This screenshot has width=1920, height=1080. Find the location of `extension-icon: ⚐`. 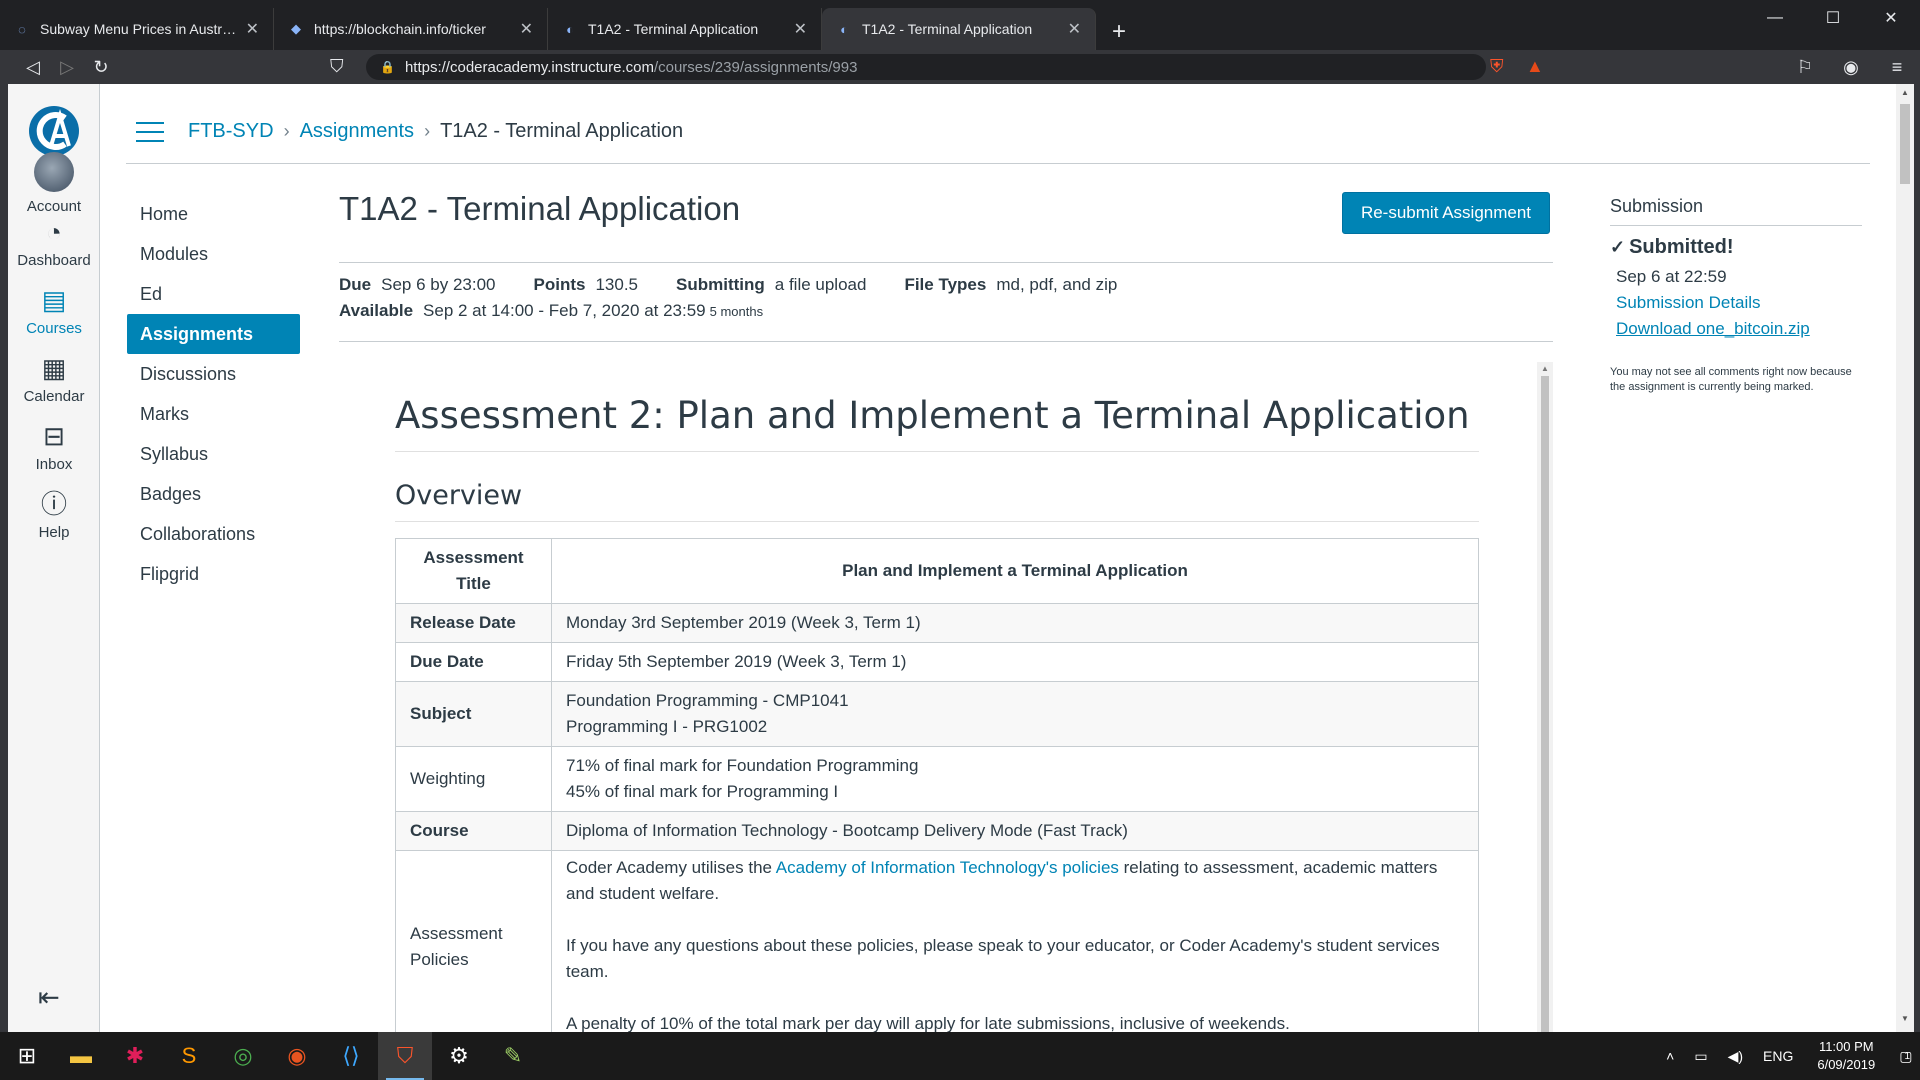

extension-icon: ⚐ is located at coordinates (1805, 67).